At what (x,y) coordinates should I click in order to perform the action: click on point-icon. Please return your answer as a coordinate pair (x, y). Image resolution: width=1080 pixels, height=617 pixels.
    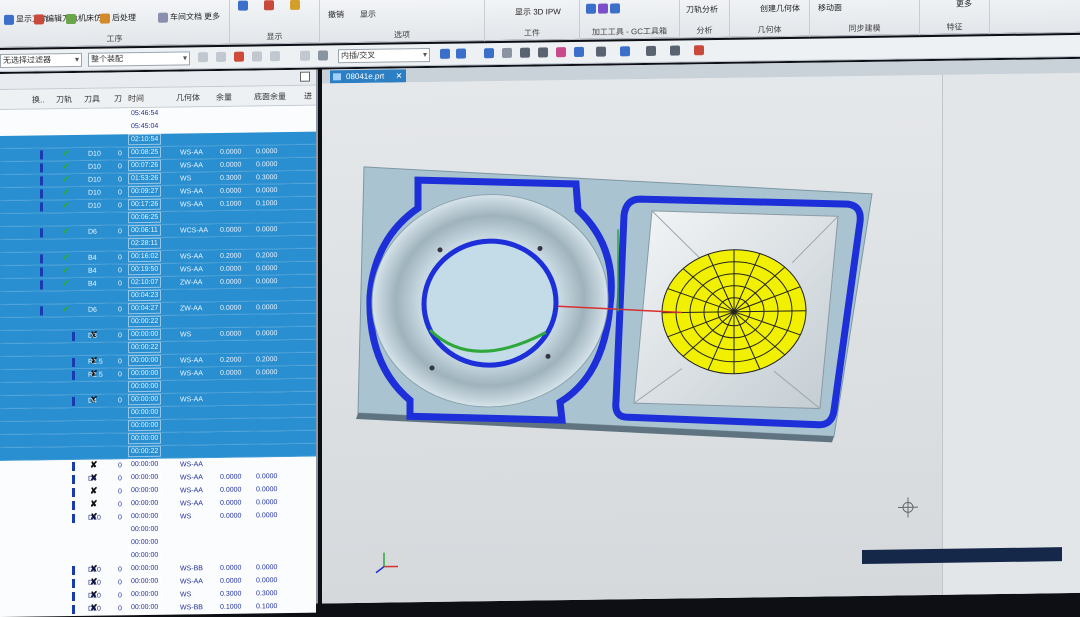
    Looking at the image, I should click on (305, 56).